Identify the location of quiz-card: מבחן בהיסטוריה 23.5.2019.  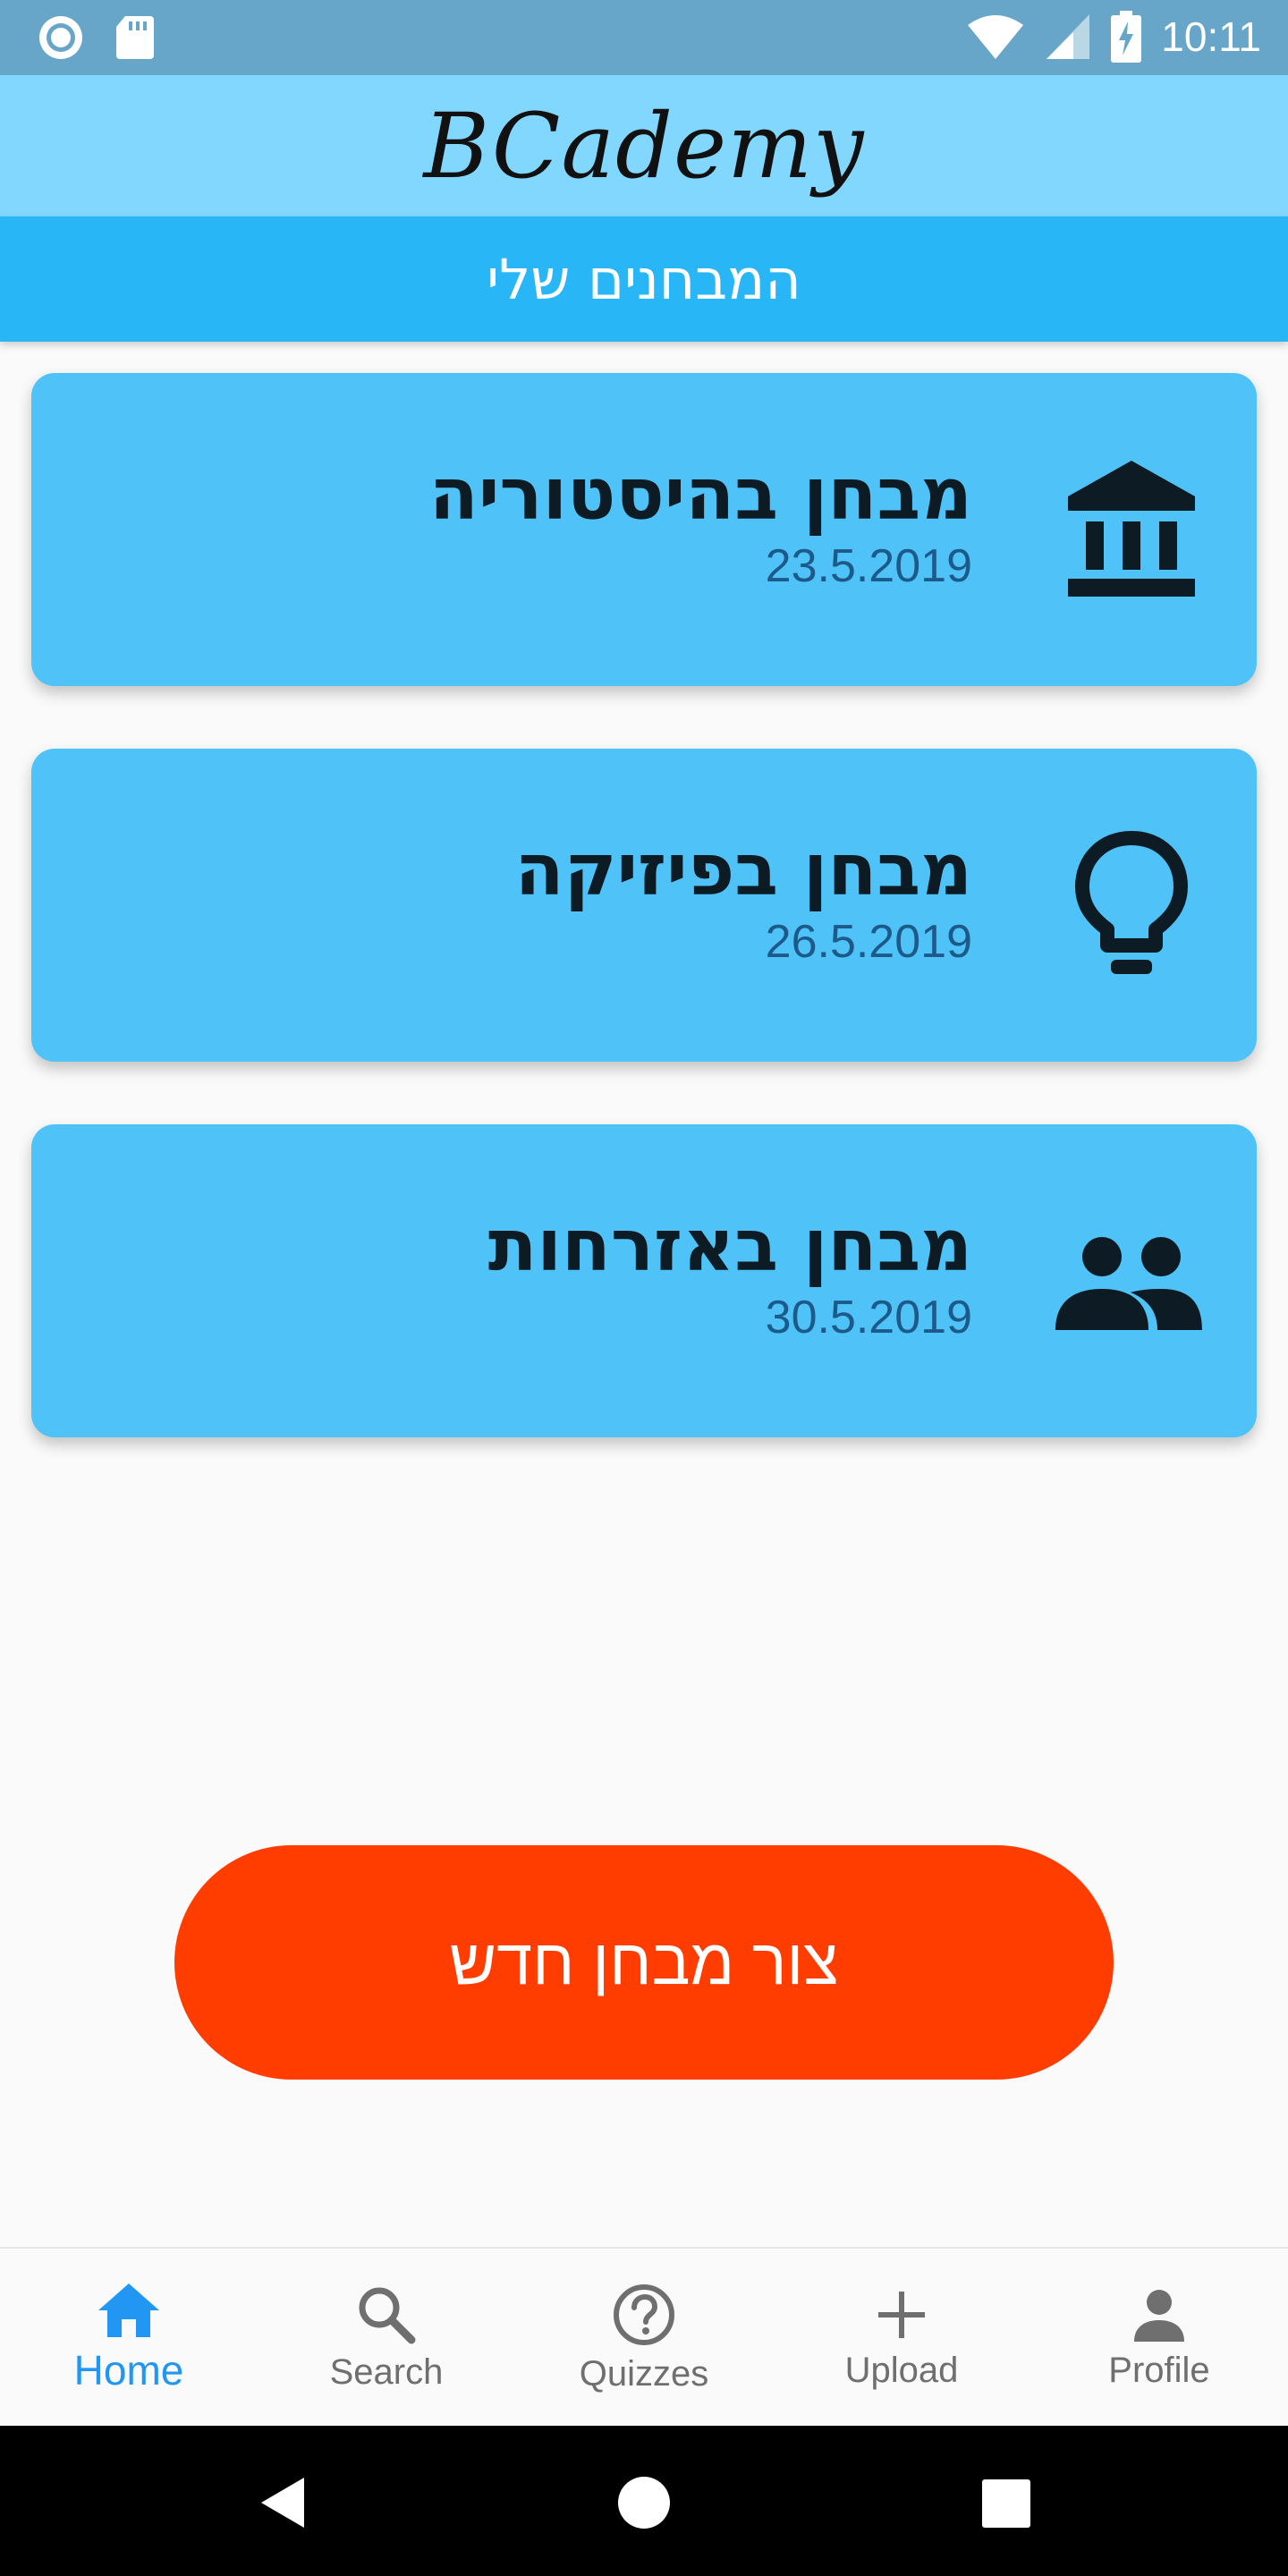
(644, 529).